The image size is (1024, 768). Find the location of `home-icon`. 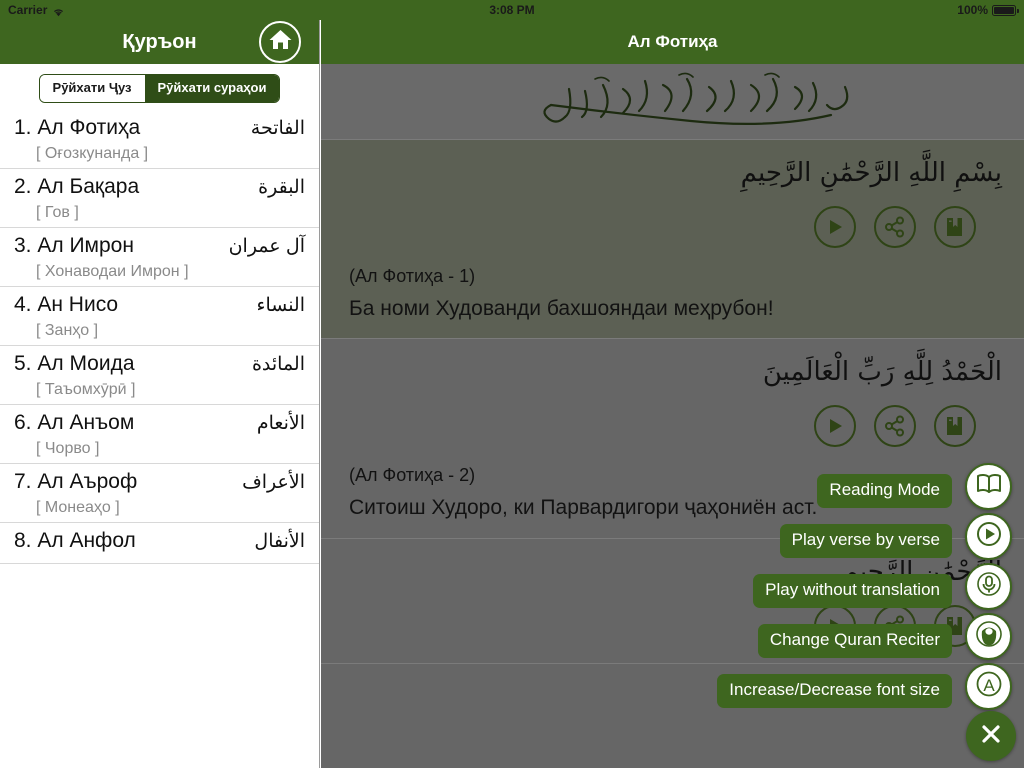

home-icon is located at coordinates (280, 42).